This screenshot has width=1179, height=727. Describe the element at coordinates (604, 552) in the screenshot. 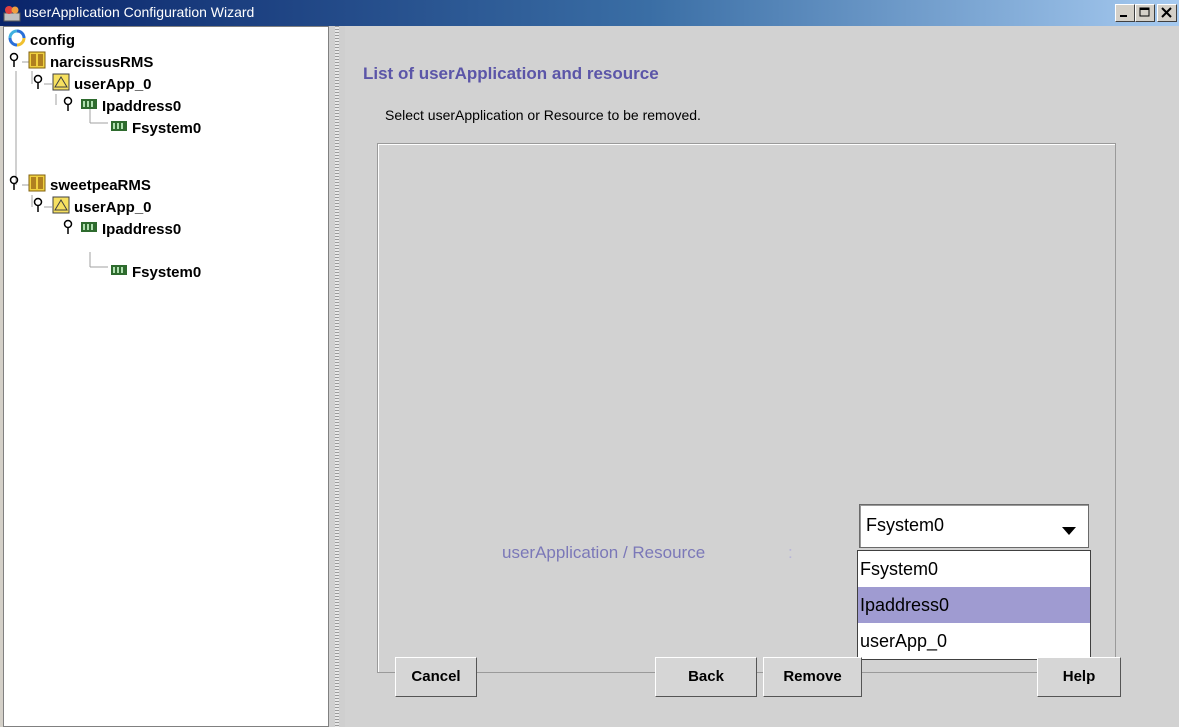

I see `field-label: userApplication / Resource` at that location.